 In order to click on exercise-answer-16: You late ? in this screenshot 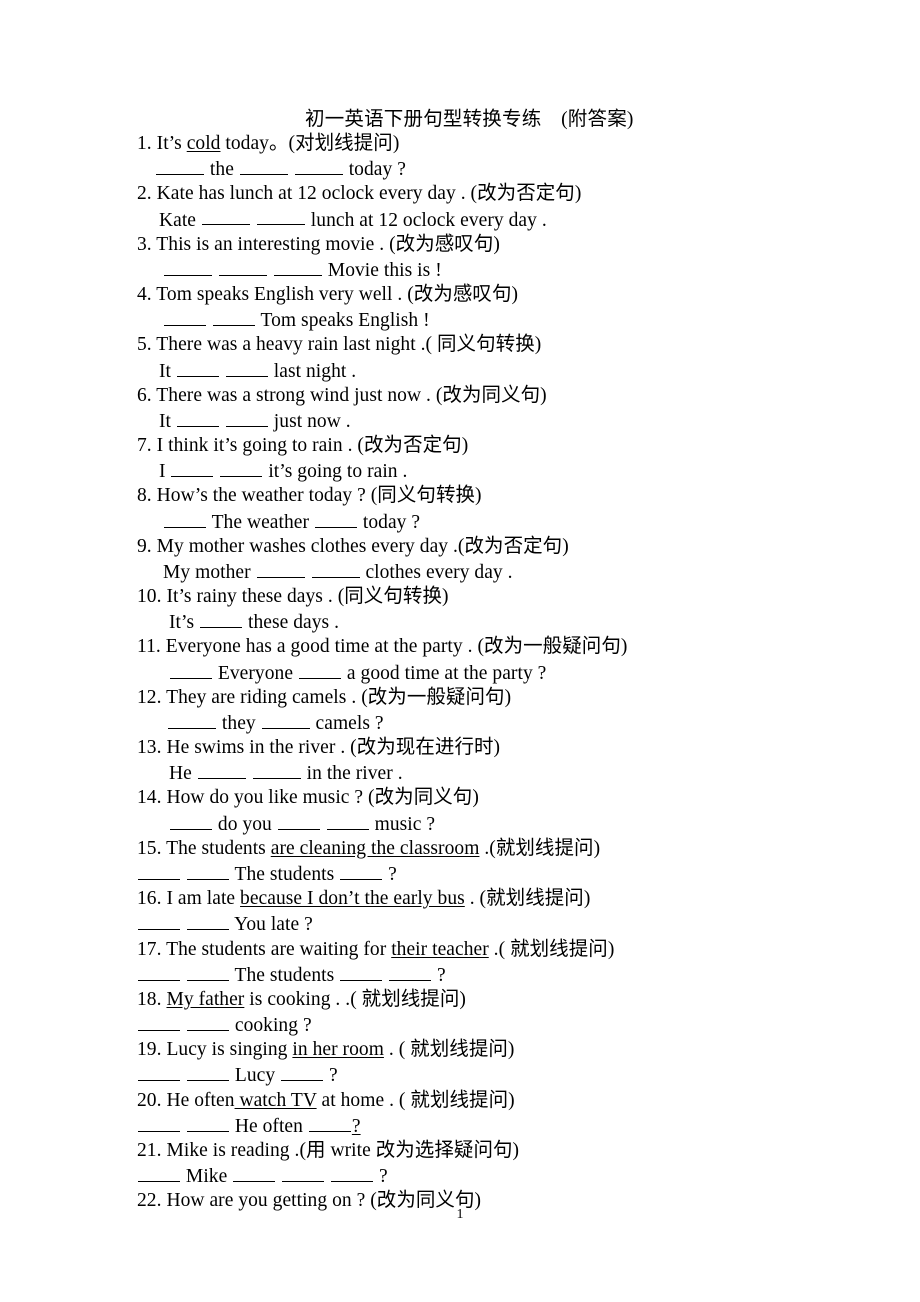, I will do `click(457, 924)`.